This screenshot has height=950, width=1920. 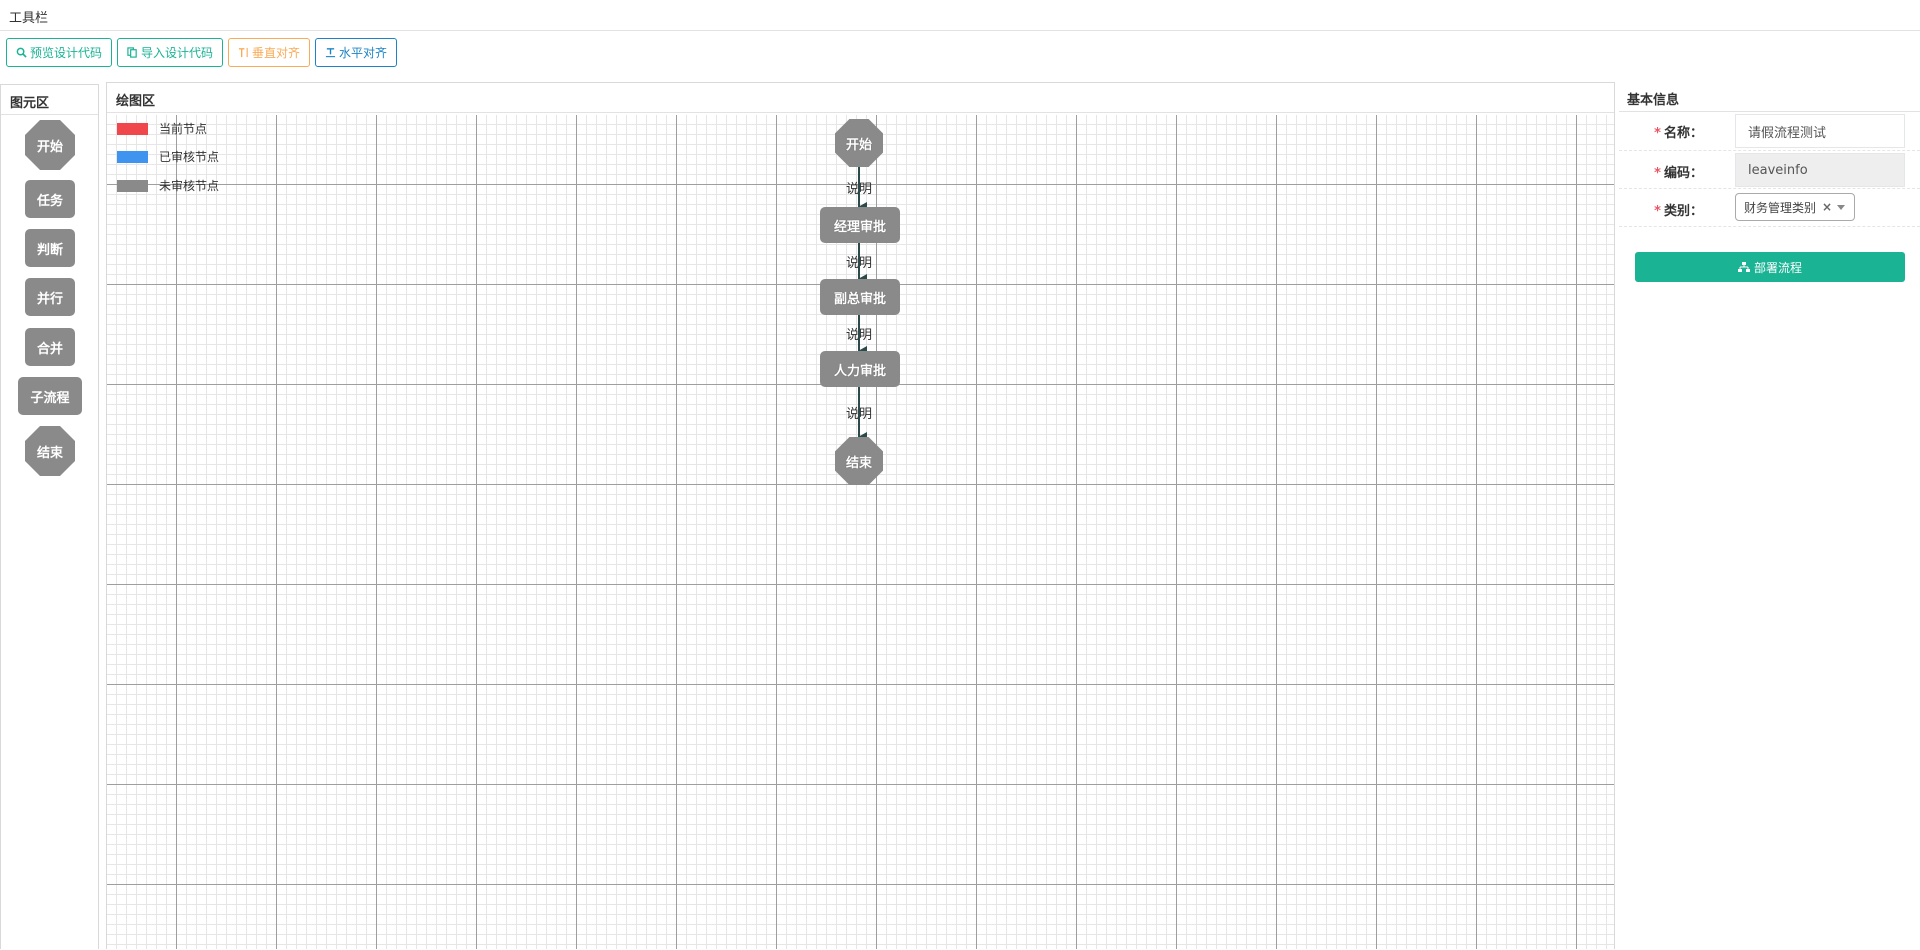 What do you see at coordinates (1820, 131) in the screenshot?
I see `name-input: 请假流程测试` at bounding box center [1820, 131].